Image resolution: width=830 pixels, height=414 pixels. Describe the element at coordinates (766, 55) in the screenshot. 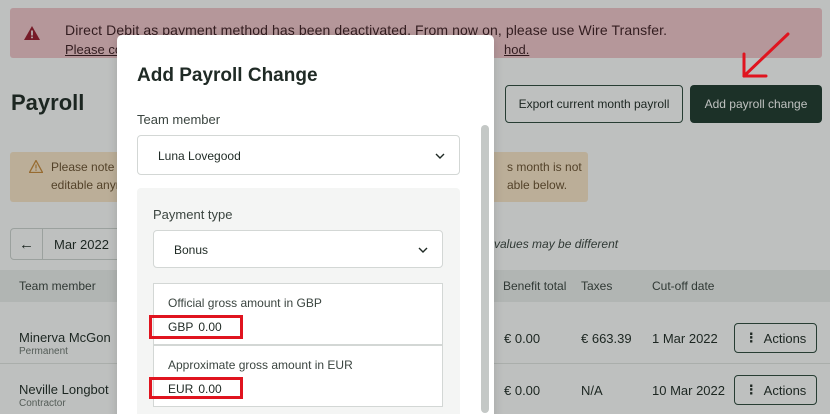

I see `annotation-arrow-icon` at that location.